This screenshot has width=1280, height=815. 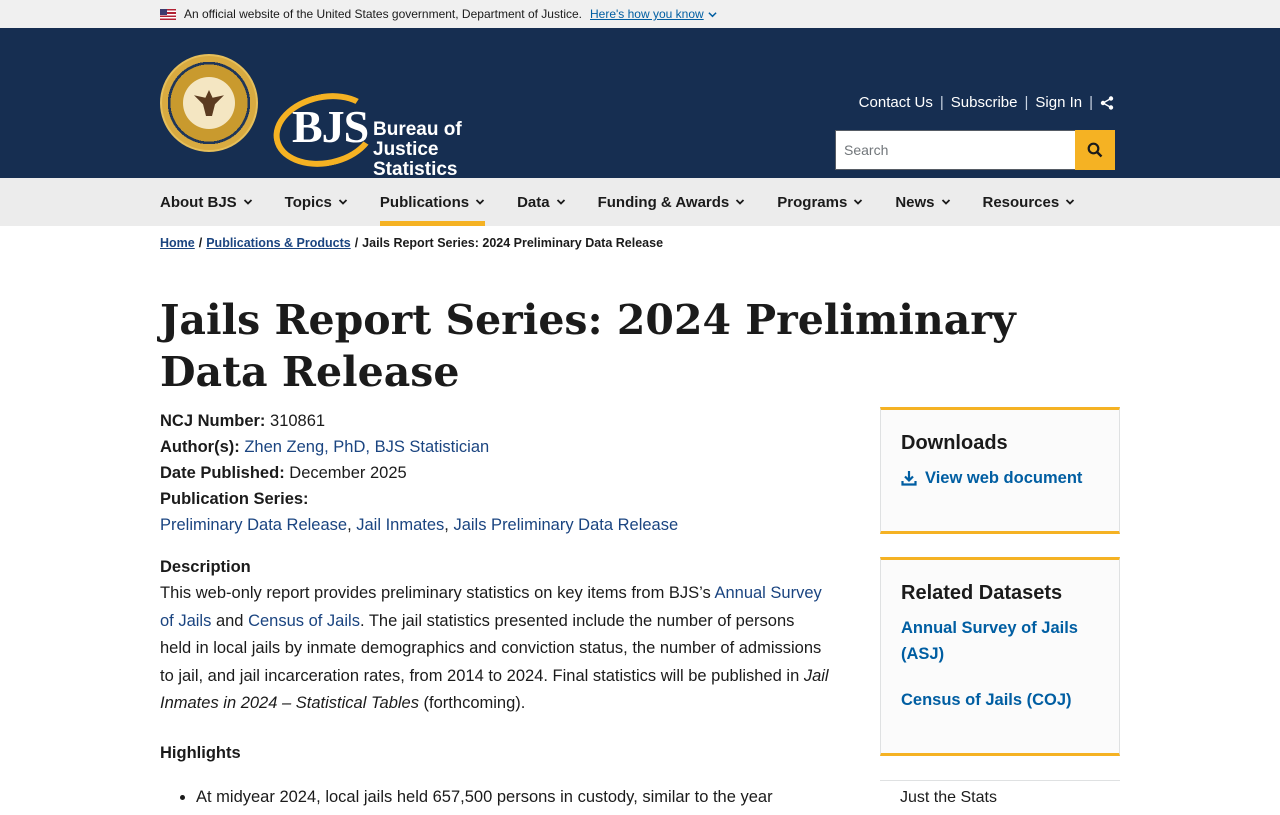 I want to click on sign-in-link: Sign In, so click(x=1058, y=102).